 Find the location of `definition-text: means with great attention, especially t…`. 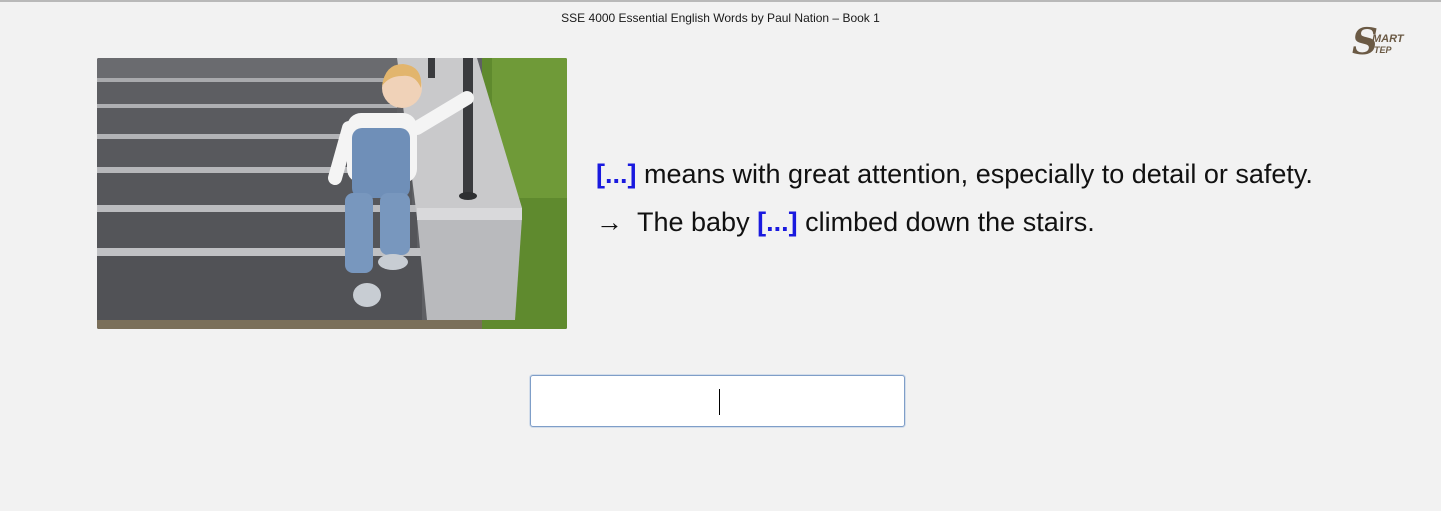

definition-text: means with great attention, especially t… is located at coordinates (974, 174).